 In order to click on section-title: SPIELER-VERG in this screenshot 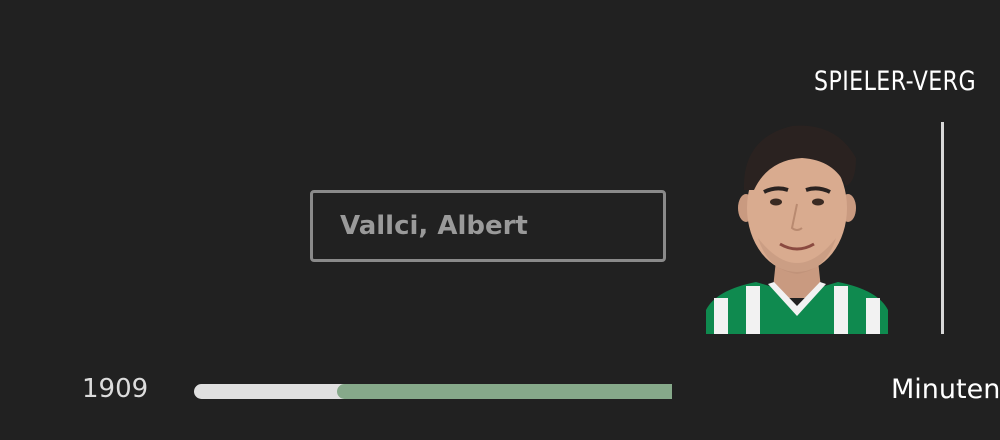, I will do `click(895, 81)`.